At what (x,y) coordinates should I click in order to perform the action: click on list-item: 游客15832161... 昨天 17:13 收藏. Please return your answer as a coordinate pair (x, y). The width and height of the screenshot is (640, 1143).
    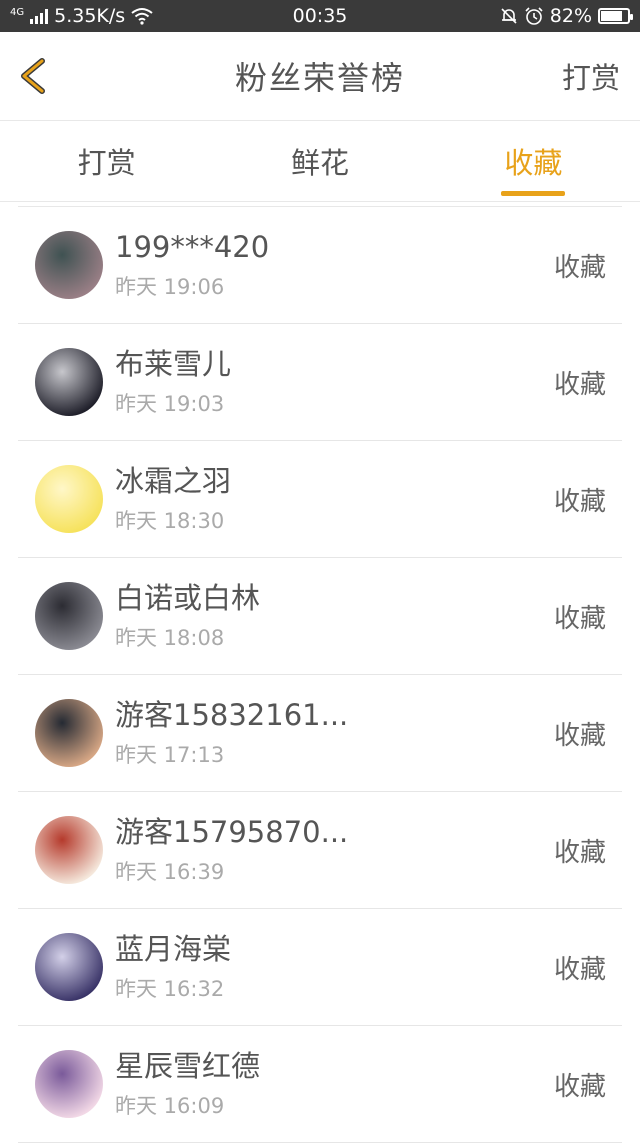
    Looking at the image, I should click on (320, 733).